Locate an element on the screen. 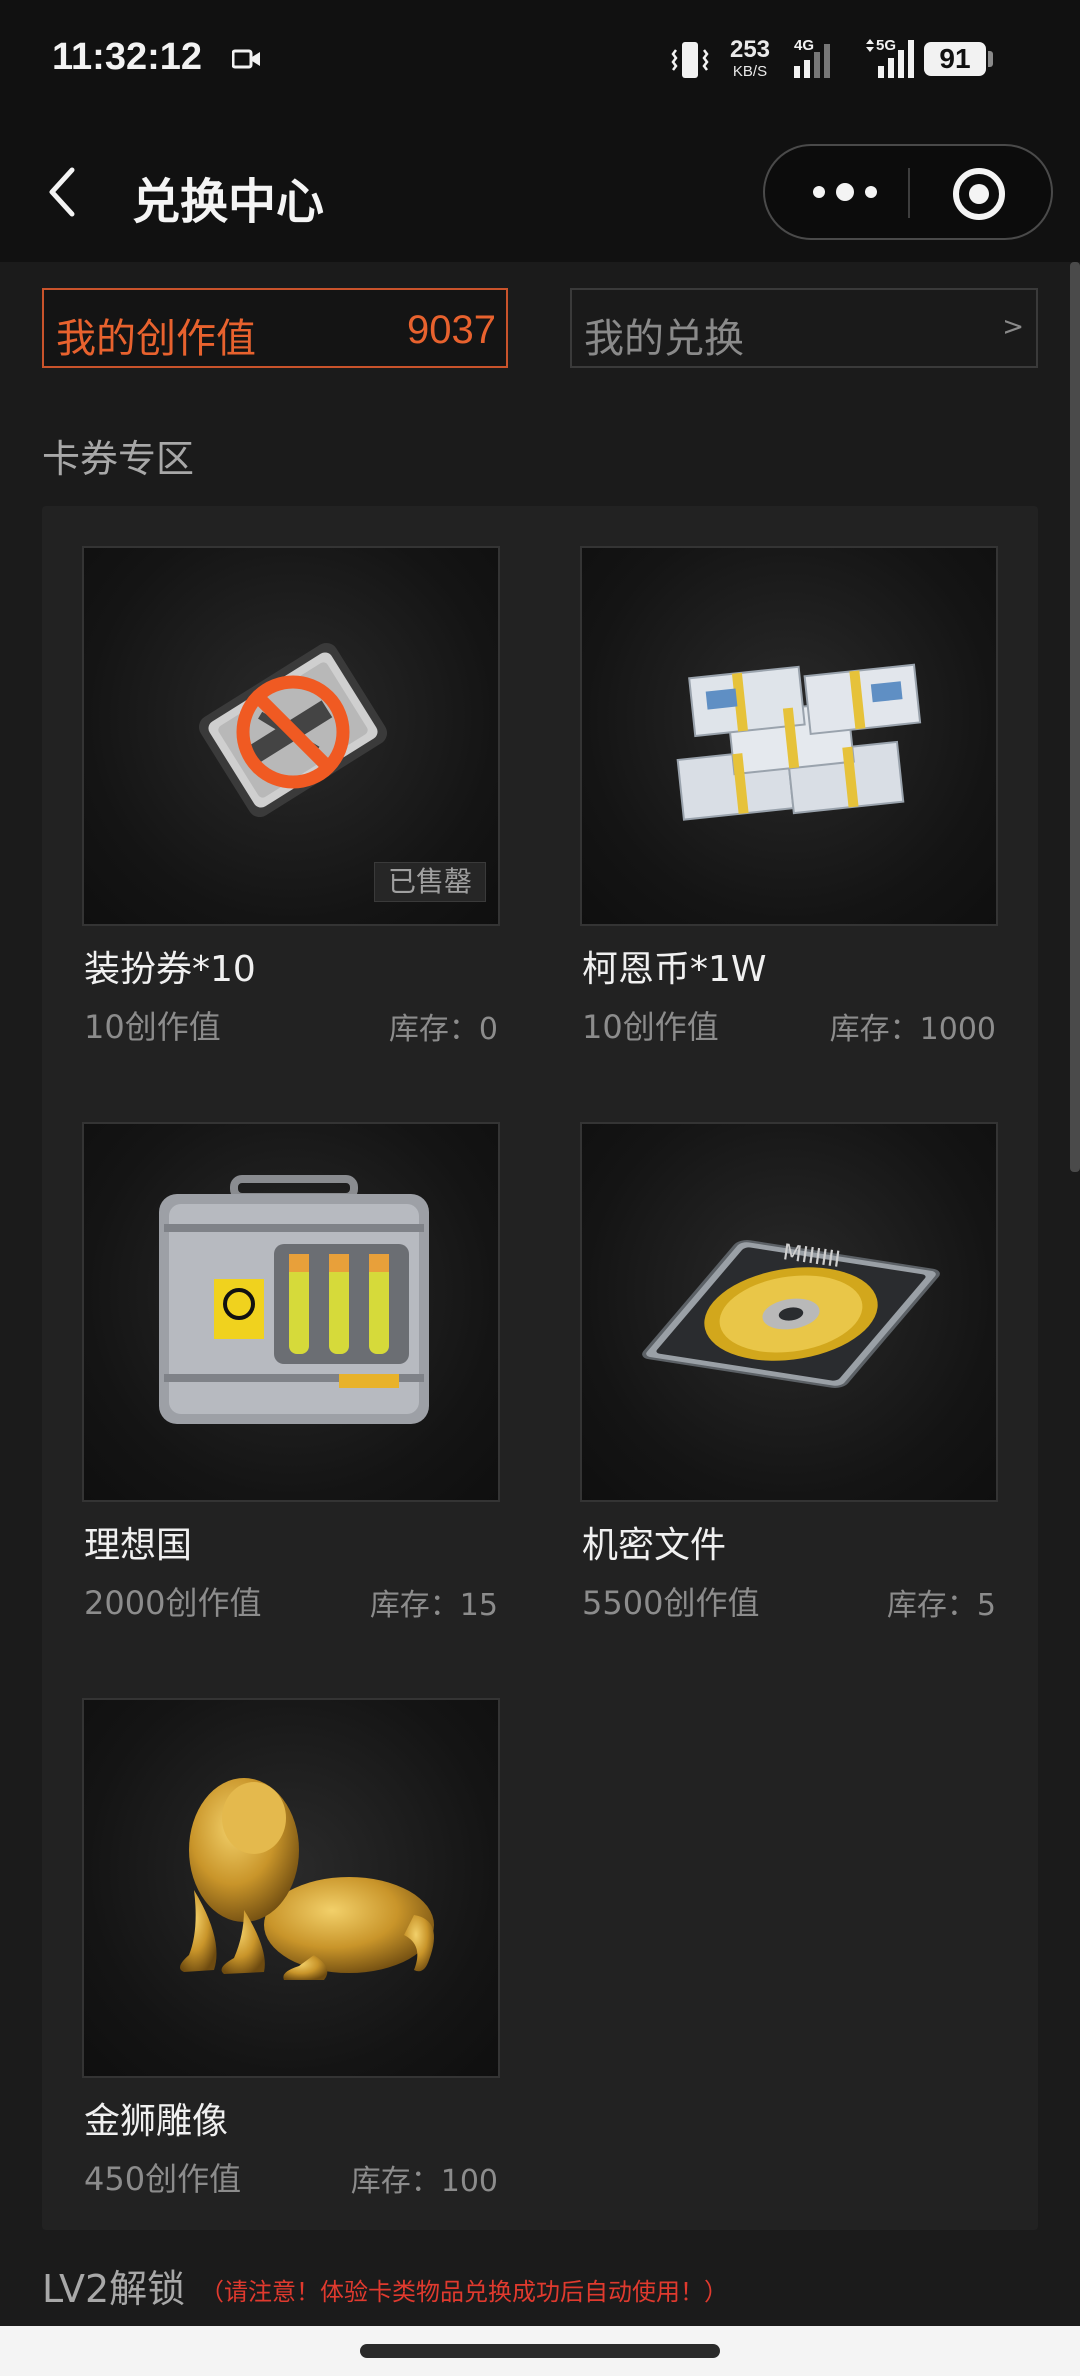  banknote-stack-image is located at coordinates (789, 736).